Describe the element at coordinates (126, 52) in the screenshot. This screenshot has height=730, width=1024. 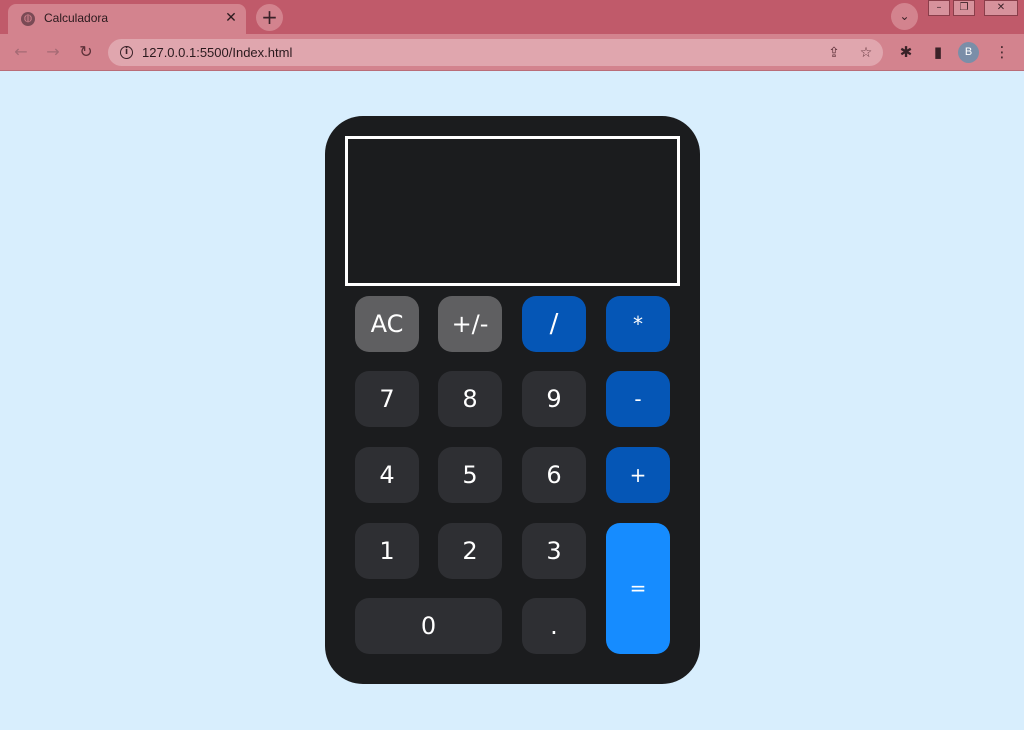
I see `site-info-icon: i` at that location.